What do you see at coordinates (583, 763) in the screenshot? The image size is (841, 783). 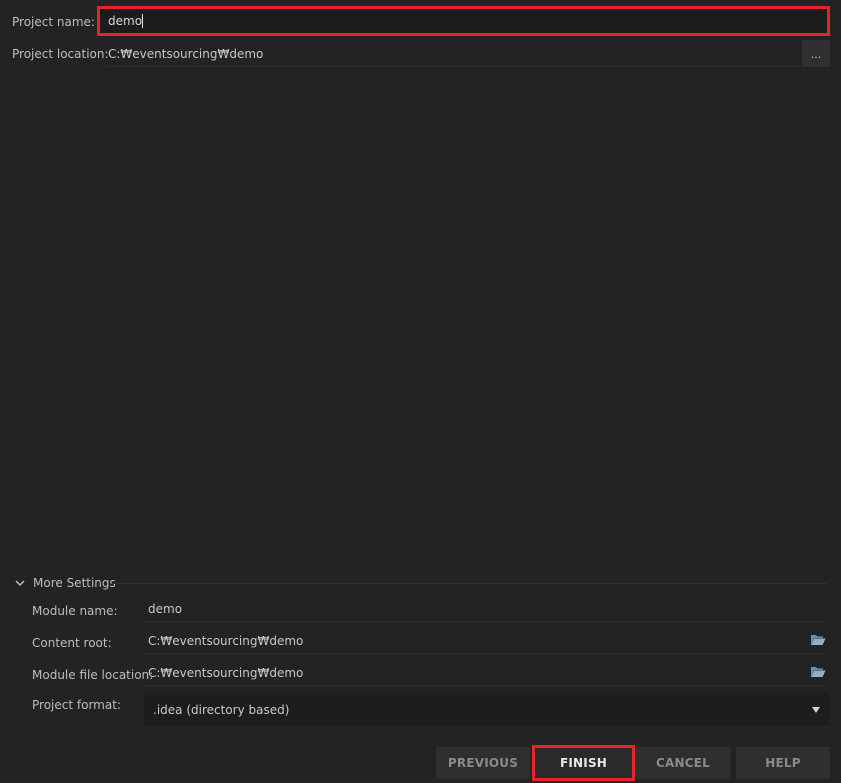 I see `finish-button: FINISH` at bounding box center [583, 763].